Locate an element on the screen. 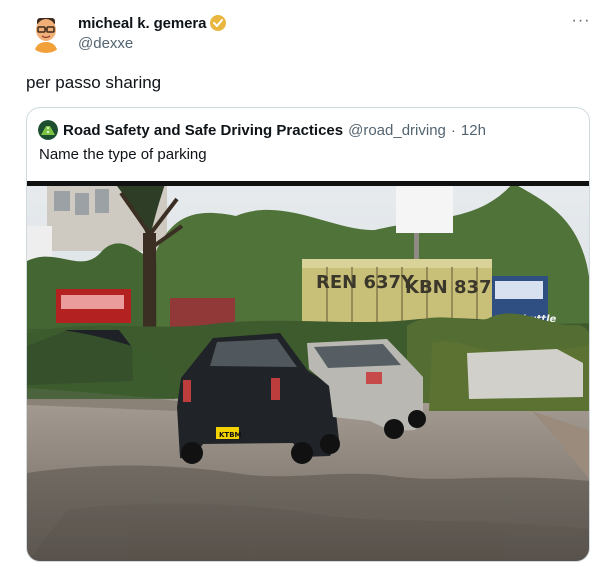 This screenshot has width=614, height=570. quoted-author-handle: @road_driving is located at coordinates (397, 130).